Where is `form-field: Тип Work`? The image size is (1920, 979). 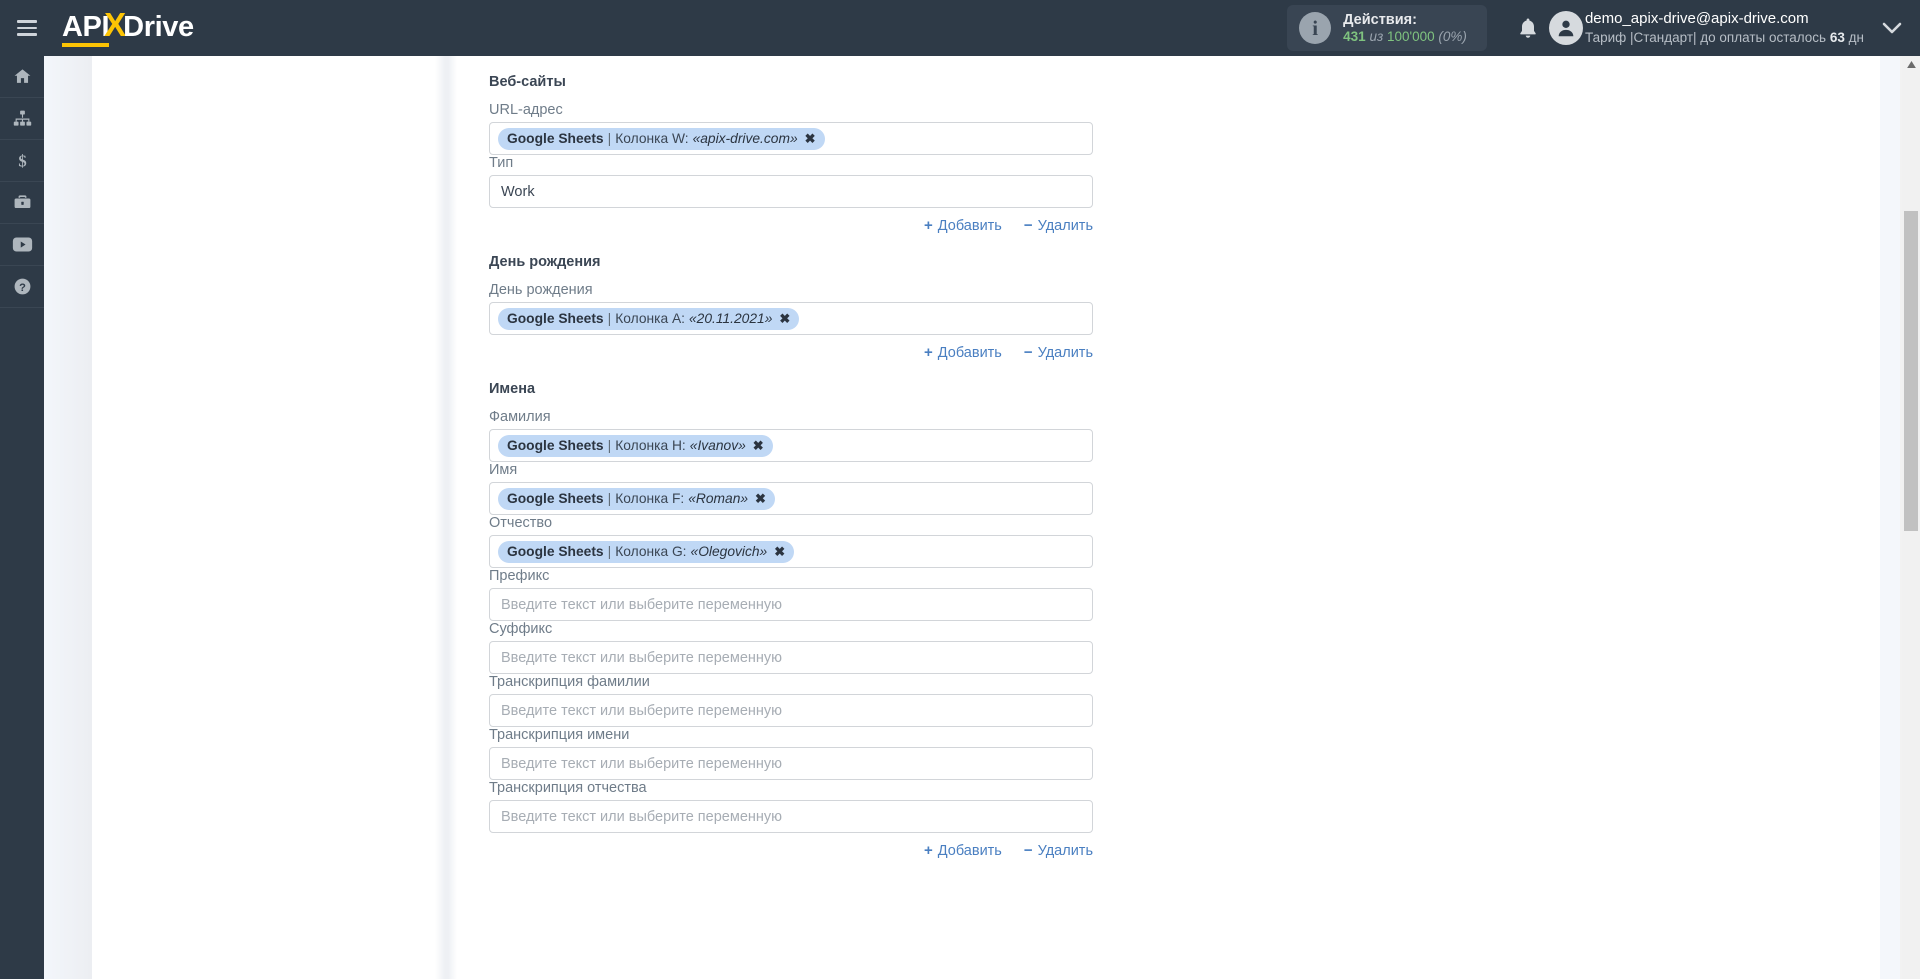 form-field: Тип Work is located at coordinates (791, 181).